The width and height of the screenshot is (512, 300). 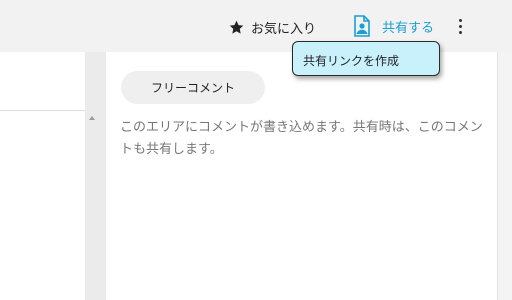 What do you see at coordinates (193, 87) in the screenshot?
I see `free-comment-tab: フリーコメント` at bounding box center [193, 87].